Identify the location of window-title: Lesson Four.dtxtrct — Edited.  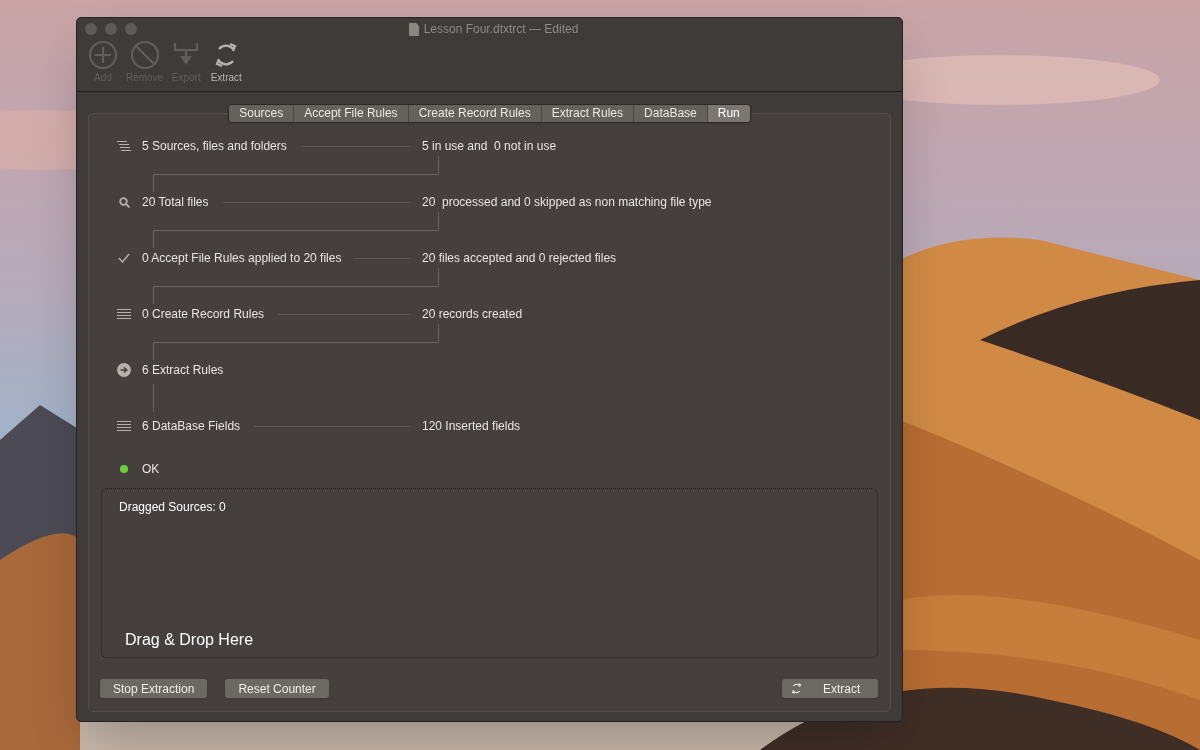
(501, 29).